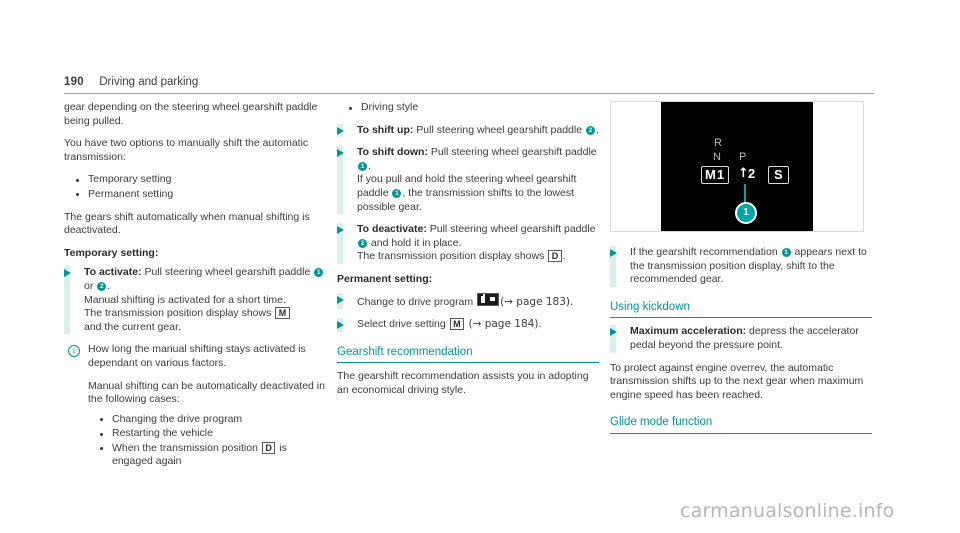 This screenshot has width=960, height=533. I want to click on step-lead-label: To shift up:, so click(385, 129).